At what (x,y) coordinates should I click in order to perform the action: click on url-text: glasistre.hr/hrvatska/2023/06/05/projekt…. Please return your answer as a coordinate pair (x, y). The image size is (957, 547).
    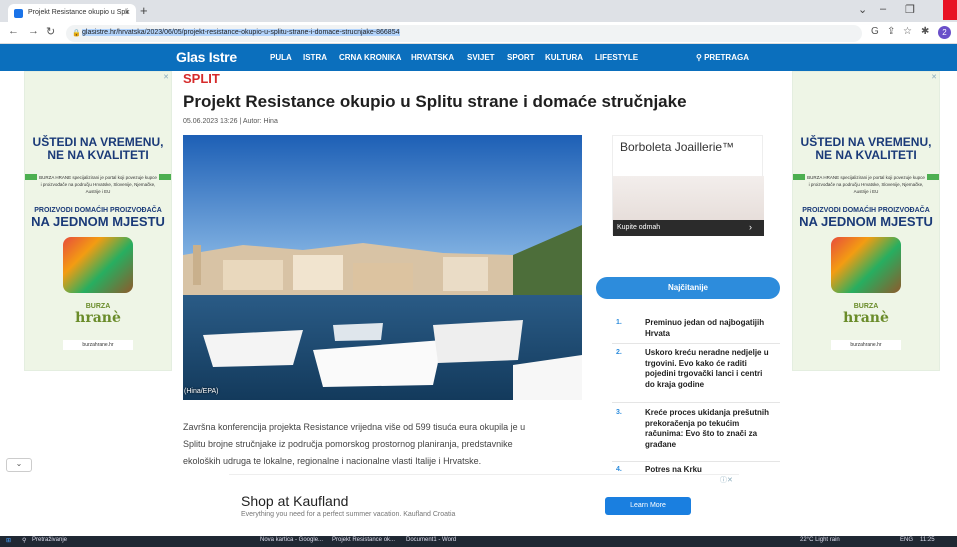
    Looking at the image, I should click on (241, 32).